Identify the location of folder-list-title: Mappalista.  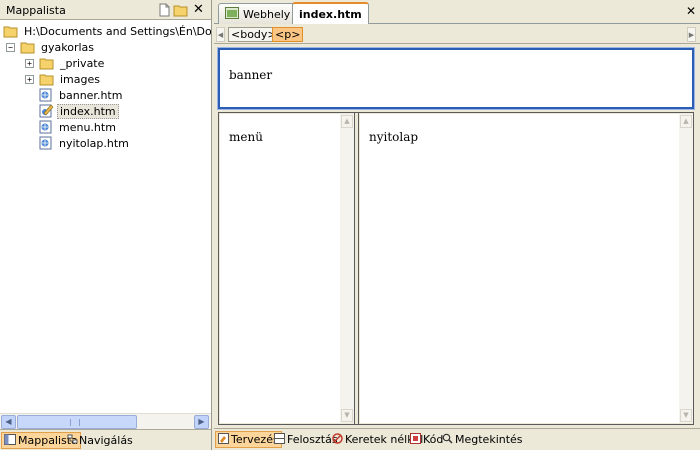
(36, 10).